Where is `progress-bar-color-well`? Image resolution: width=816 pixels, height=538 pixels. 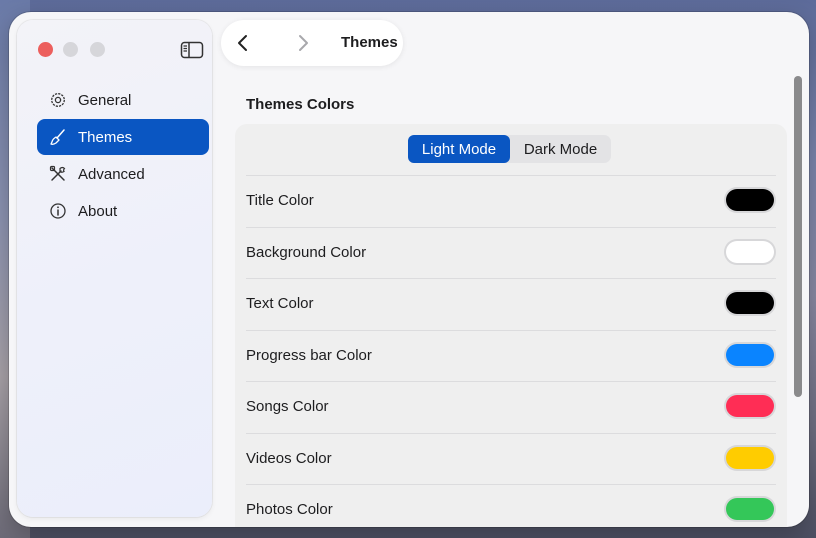 progress-bar-color-well is located at coordinates (750, 354).